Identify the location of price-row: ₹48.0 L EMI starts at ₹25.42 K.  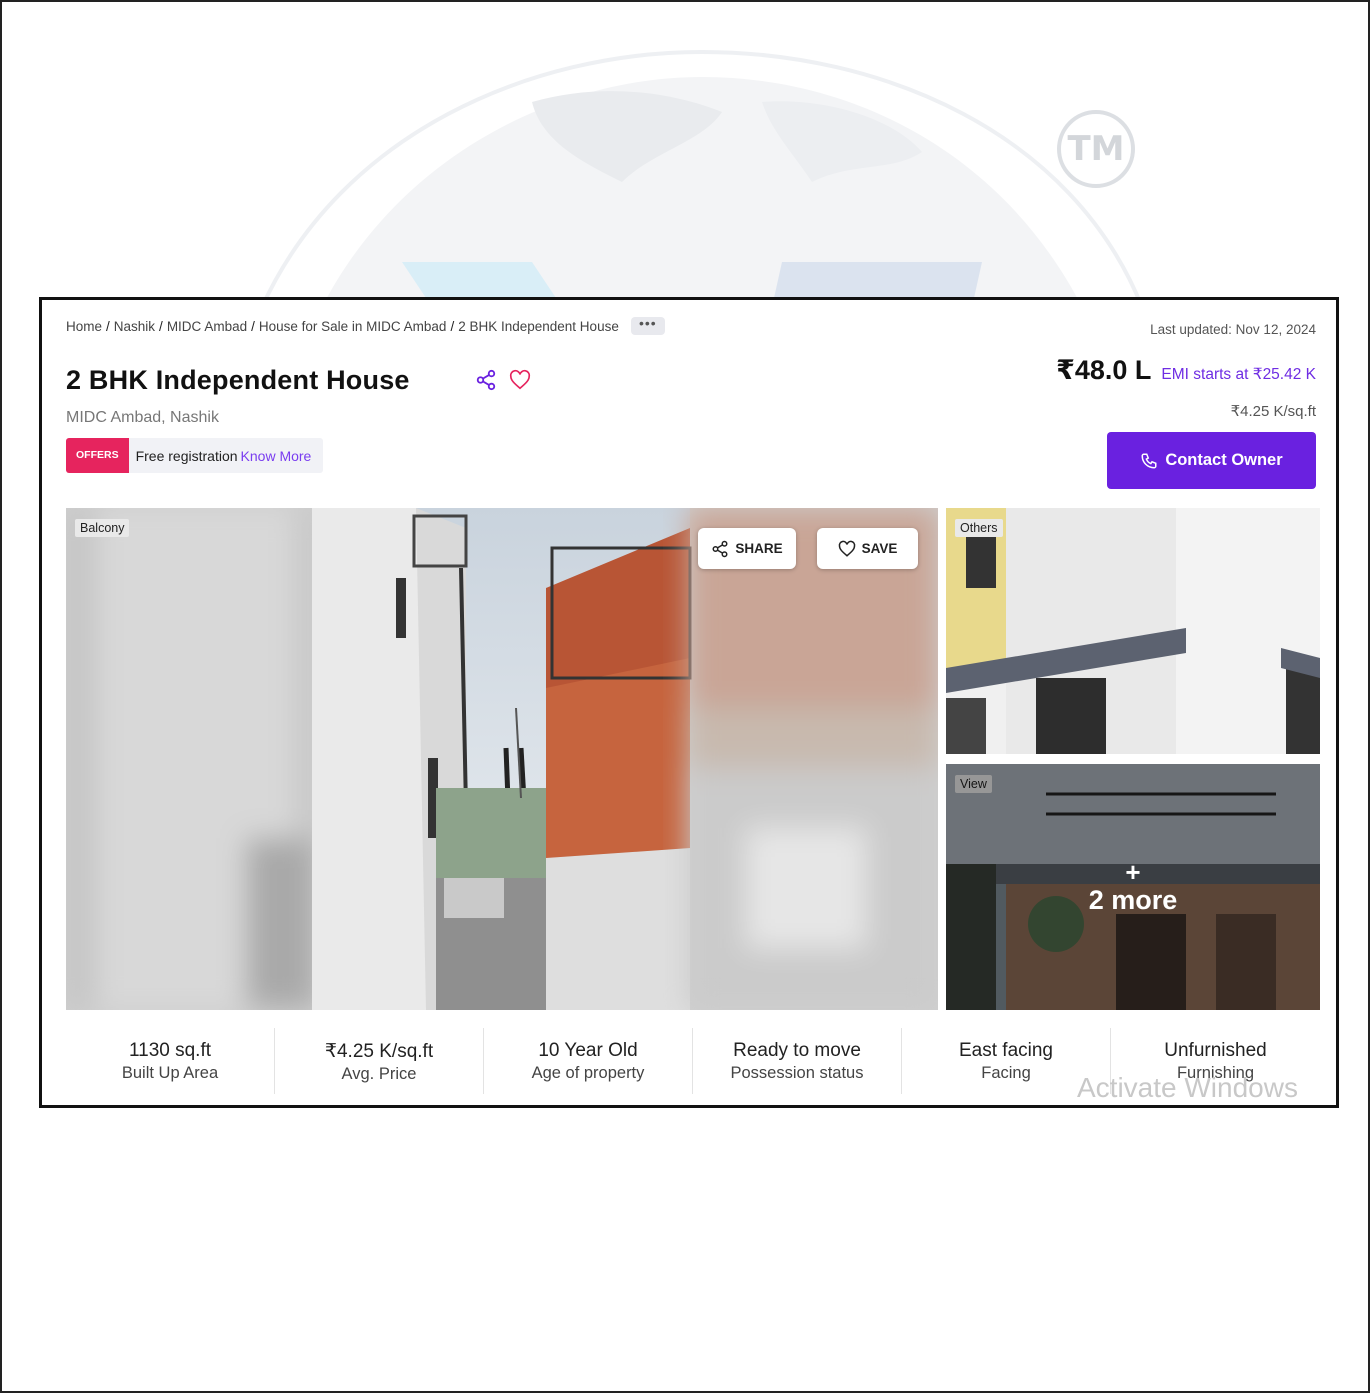
(1186, 370).